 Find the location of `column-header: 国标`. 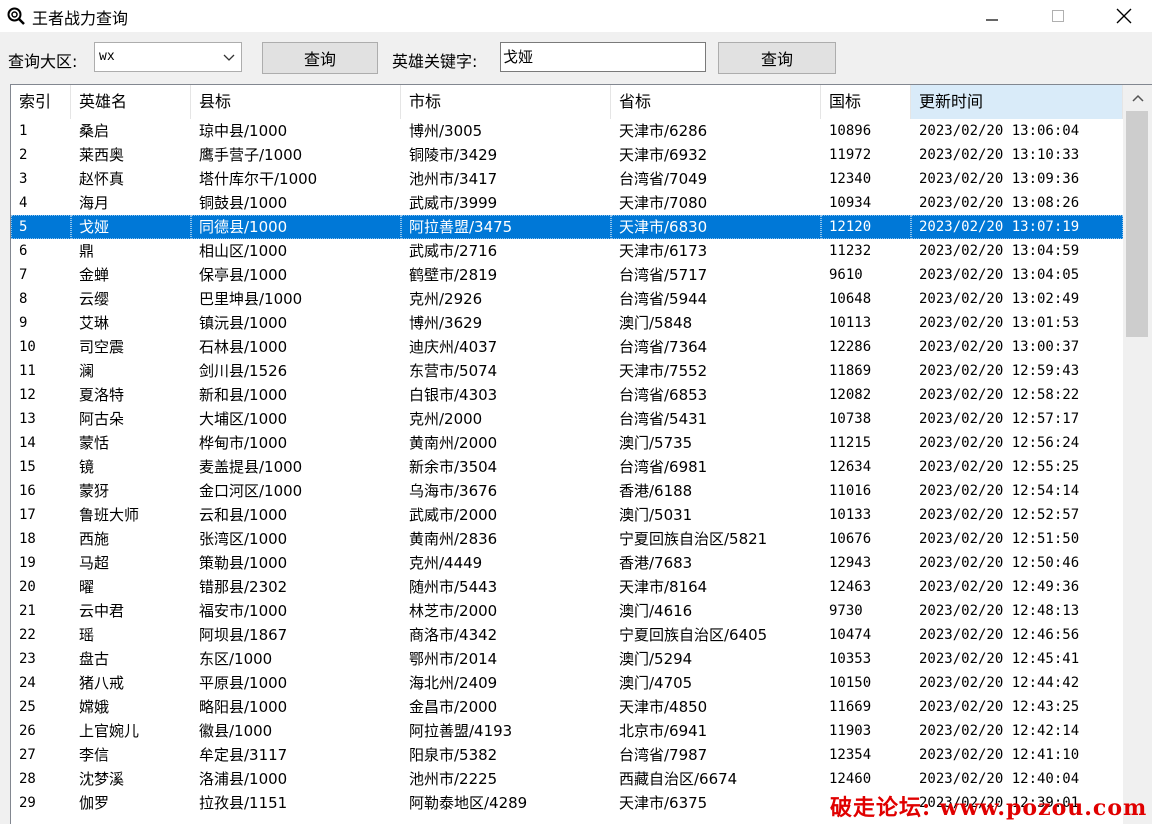

column-header: 国标 is located at coordinates (866, 102).